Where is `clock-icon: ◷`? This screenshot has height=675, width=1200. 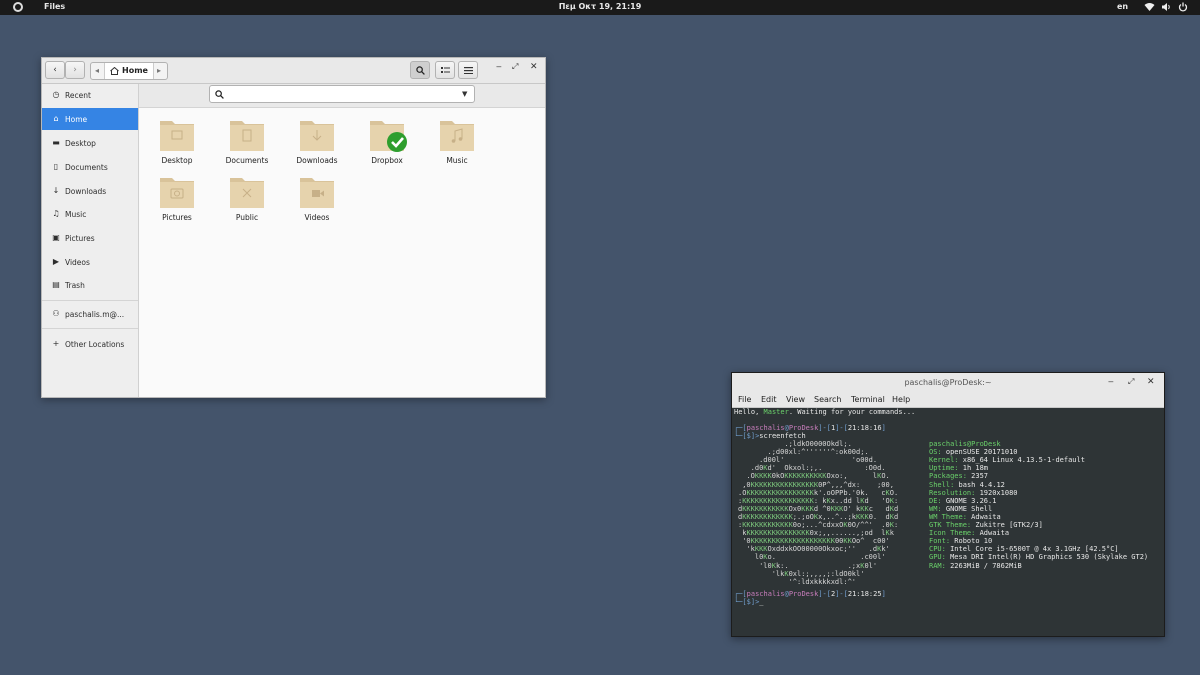 clock-icon: ◷ is located at coordinates (56, 94).